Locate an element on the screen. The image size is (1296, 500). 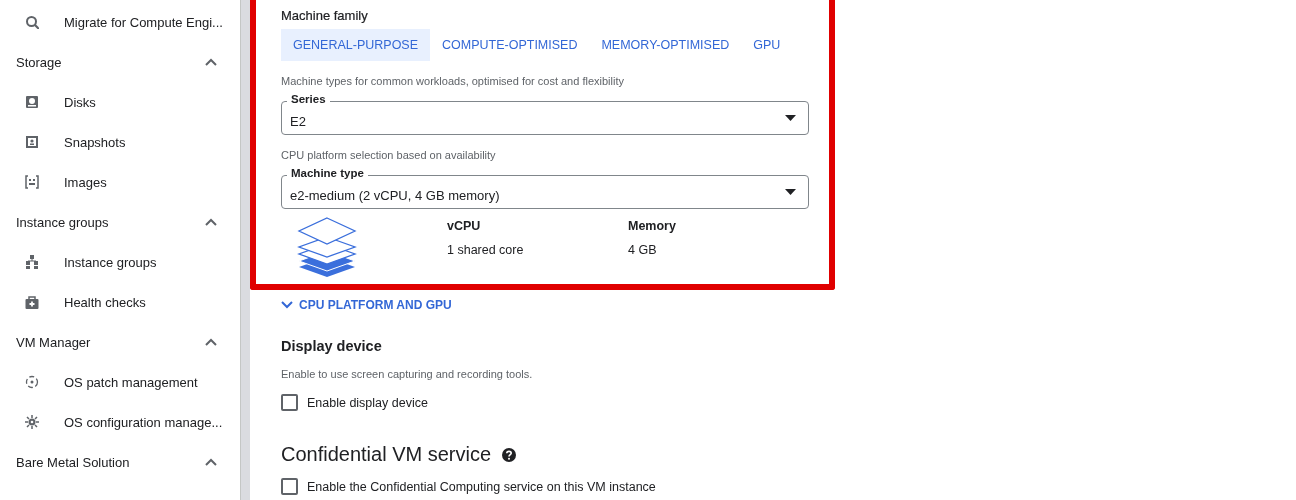
search-icon is located at coordinates (32, 22).